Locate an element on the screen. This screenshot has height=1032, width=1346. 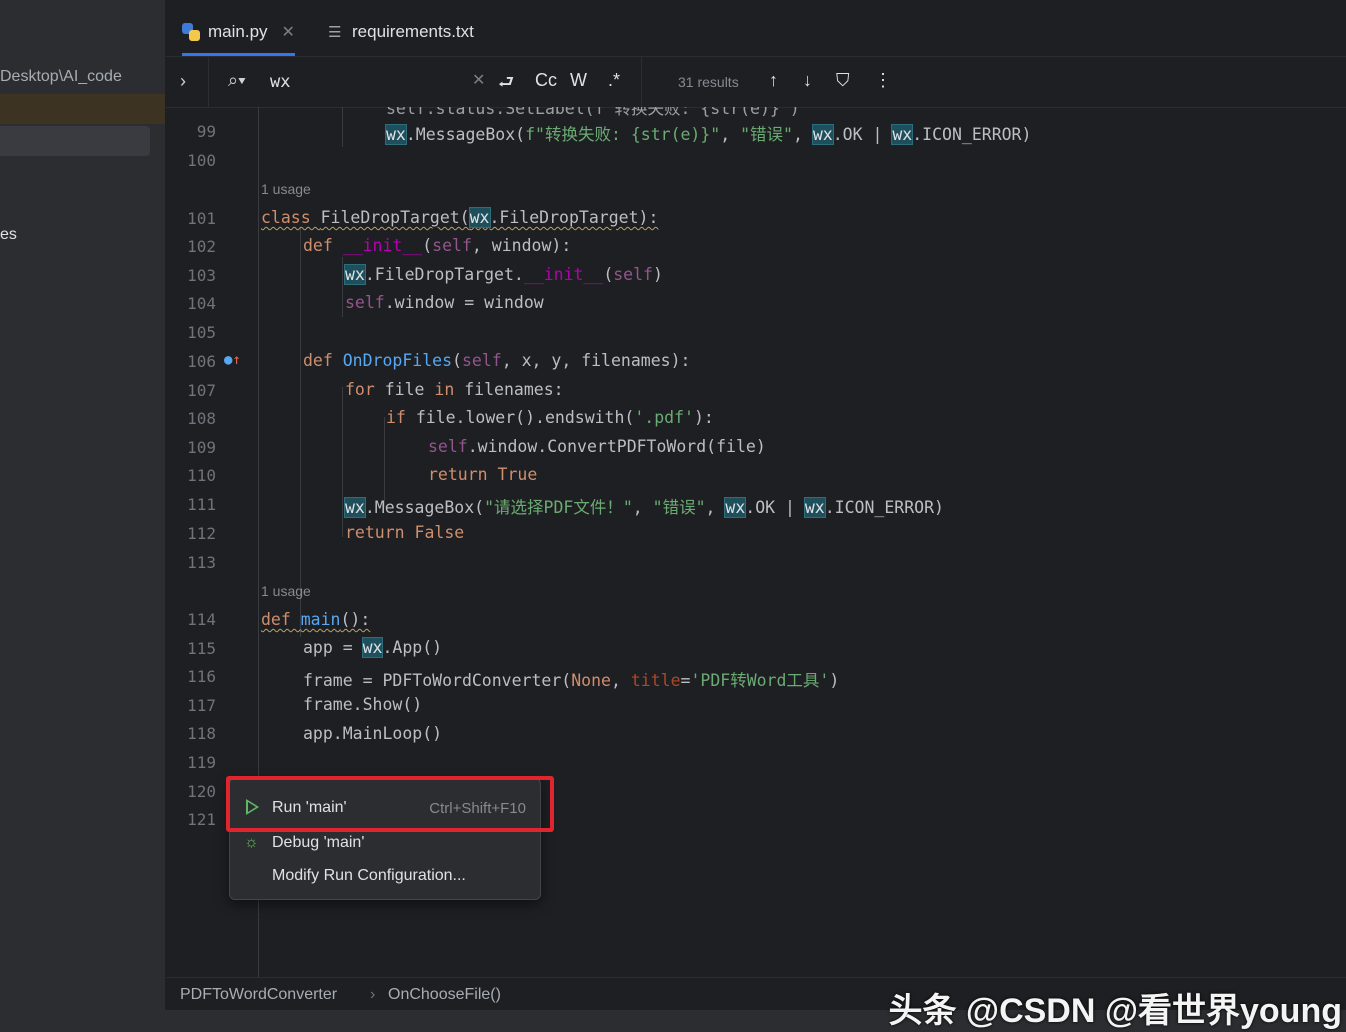
debug-bug-icon: ☼ is located at coordinates (251, 842).